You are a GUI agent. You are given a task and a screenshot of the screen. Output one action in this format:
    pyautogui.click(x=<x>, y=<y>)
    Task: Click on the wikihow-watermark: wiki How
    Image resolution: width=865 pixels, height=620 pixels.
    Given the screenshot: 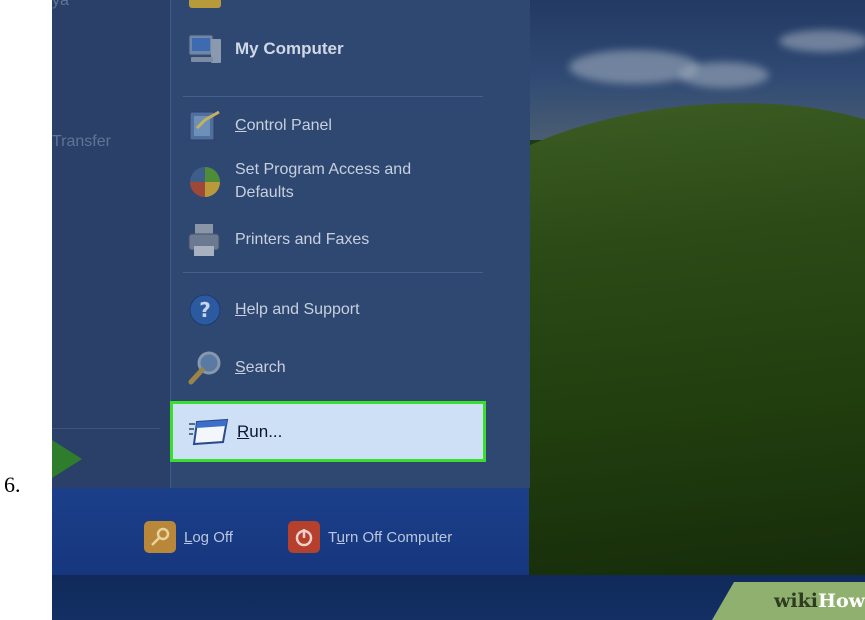 What is the action you would take?
    pyautogui.click(x=788, y=601)
    